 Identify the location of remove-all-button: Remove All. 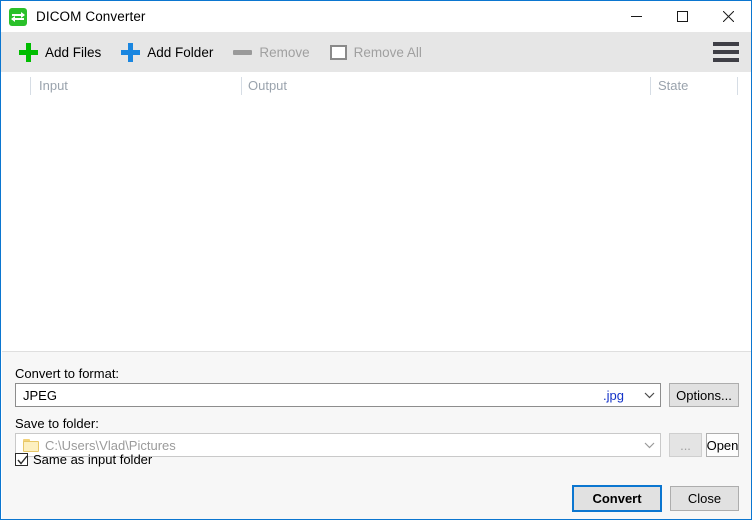
(376, 52).